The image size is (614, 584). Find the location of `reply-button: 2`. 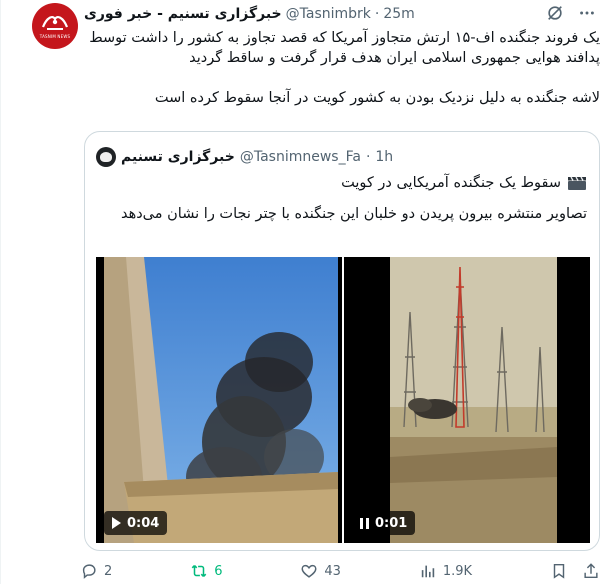

reply-button: 2 is located at coordinates (96, 571).